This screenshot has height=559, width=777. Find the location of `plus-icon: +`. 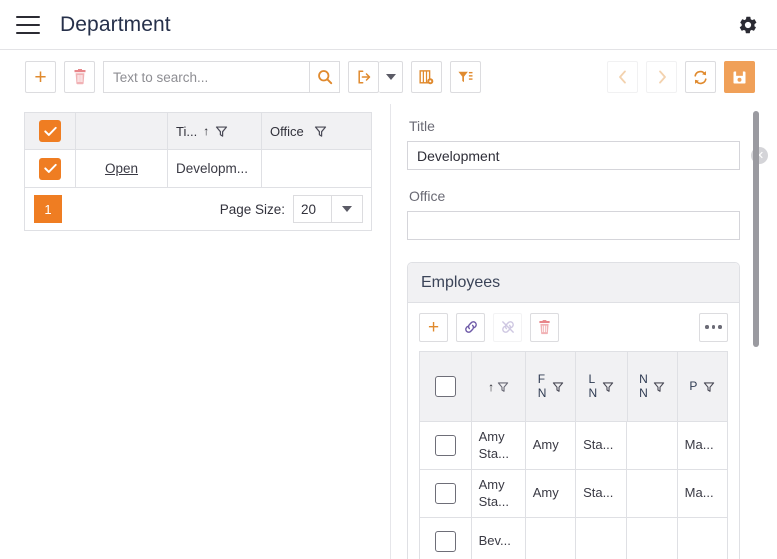

plus-icon: + is located at coordinates (433, 327).